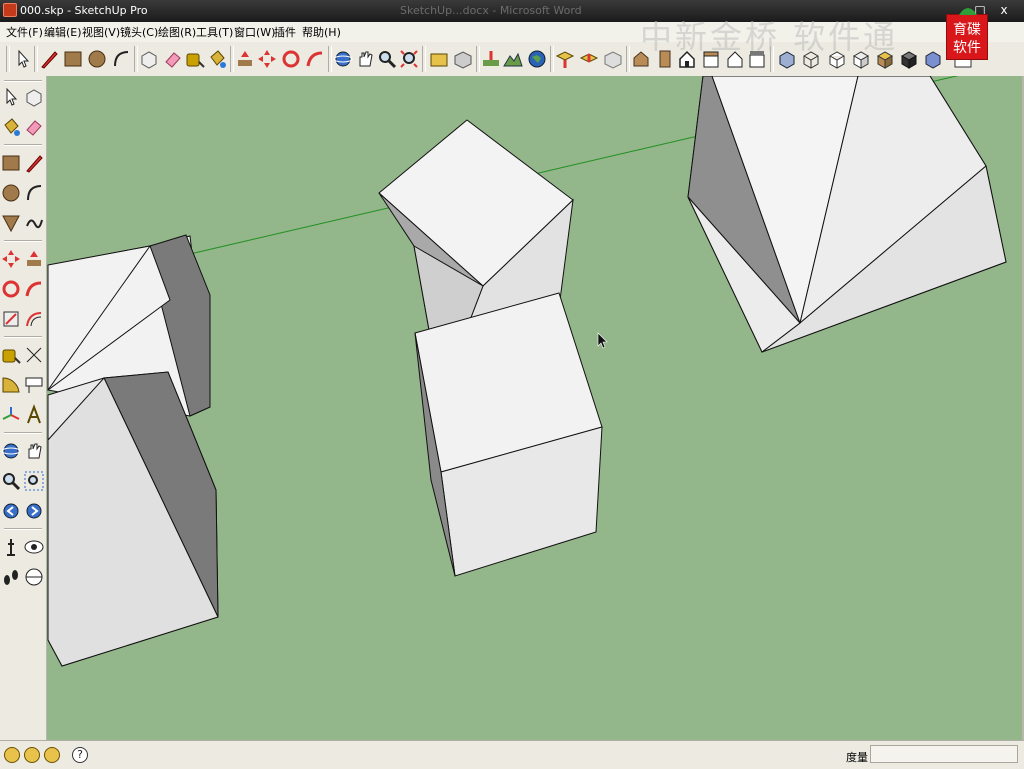 This screenshot has width=1024, height=769. What do you see at coordinates (11, 415) in the screenshot?
I see `axes-icon` at bounding box center [11, 415].